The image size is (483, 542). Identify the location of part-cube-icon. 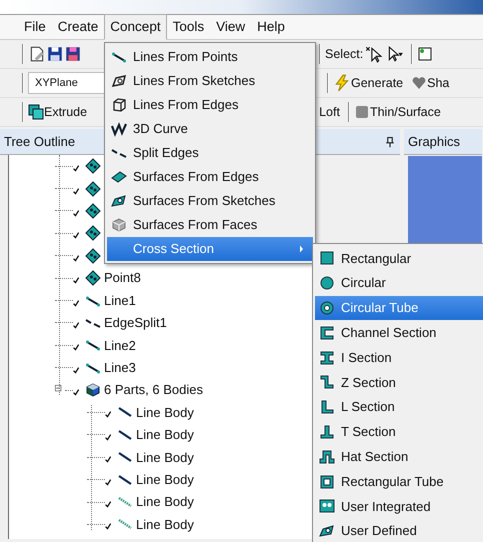
(93, 390).